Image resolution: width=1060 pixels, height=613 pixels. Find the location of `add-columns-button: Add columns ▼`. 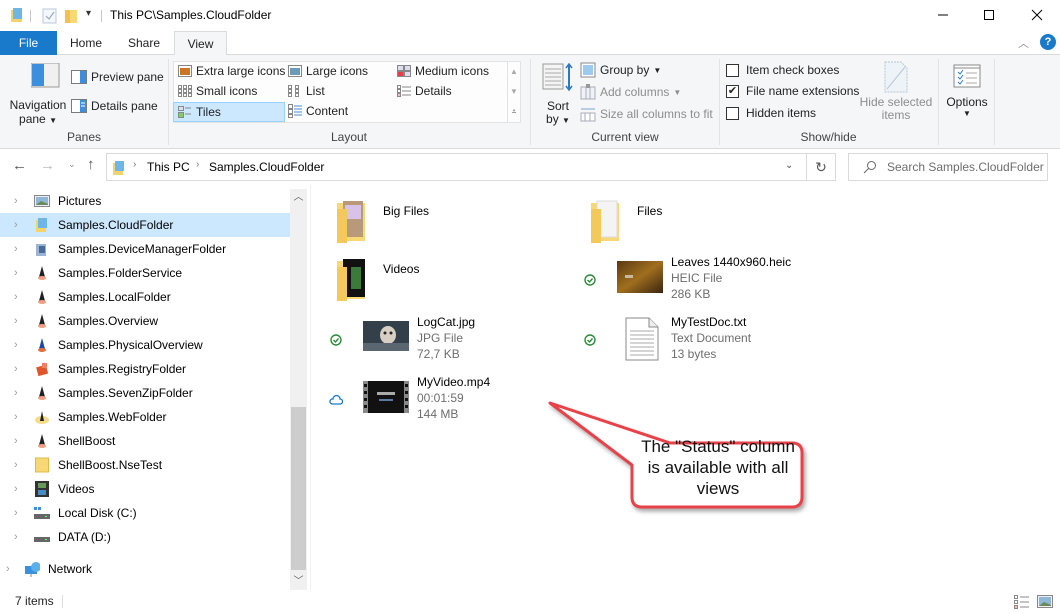

add-columns-button: Add columns ▼ is located at coordinates (630, 92).